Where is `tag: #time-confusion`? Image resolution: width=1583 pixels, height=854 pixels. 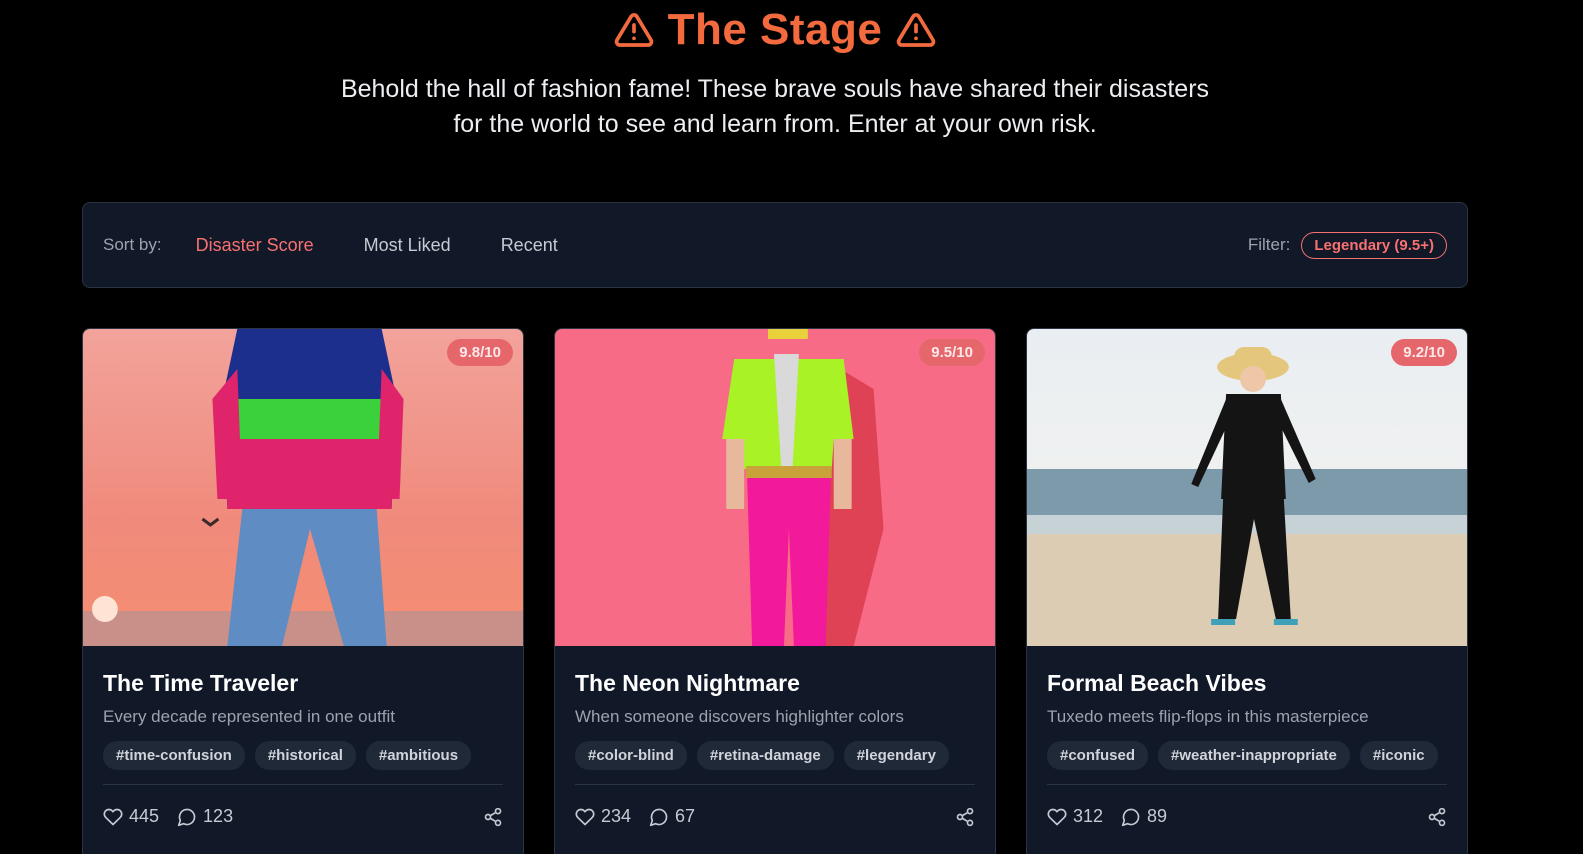 tag: #time-confusion is located at coordinates (174, 755).